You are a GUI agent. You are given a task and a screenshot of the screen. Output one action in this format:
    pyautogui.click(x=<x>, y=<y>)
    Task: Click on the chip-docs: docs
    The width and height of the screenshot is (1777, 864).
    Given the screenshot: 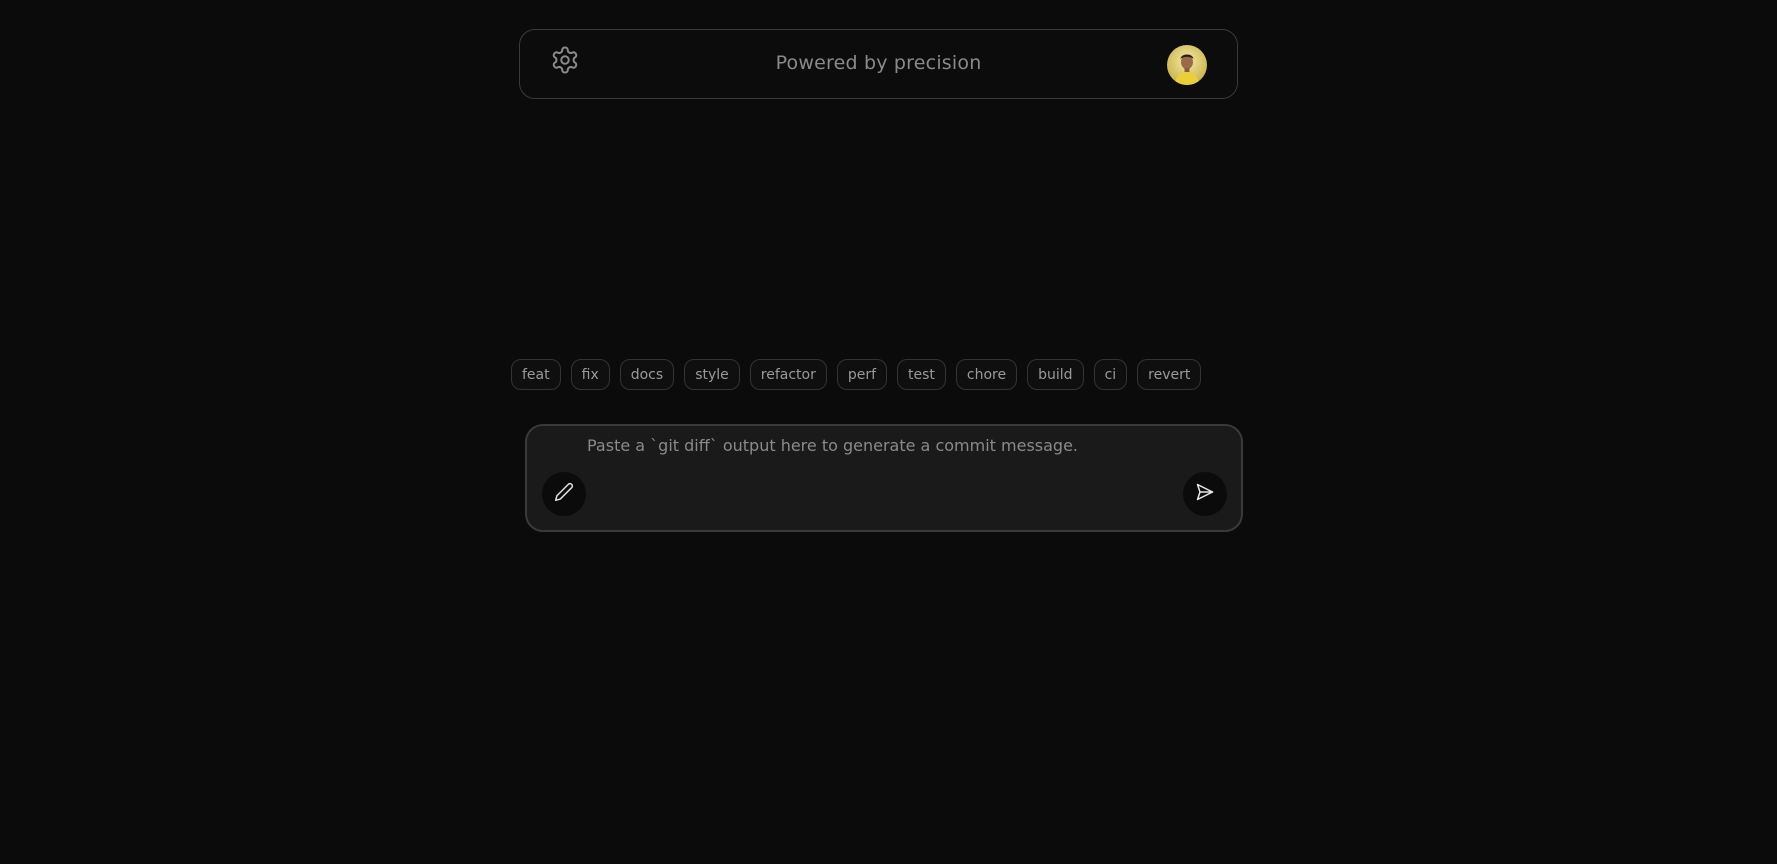 What is the action you would take?
    pyautogui.click(x=647, y=374)
    